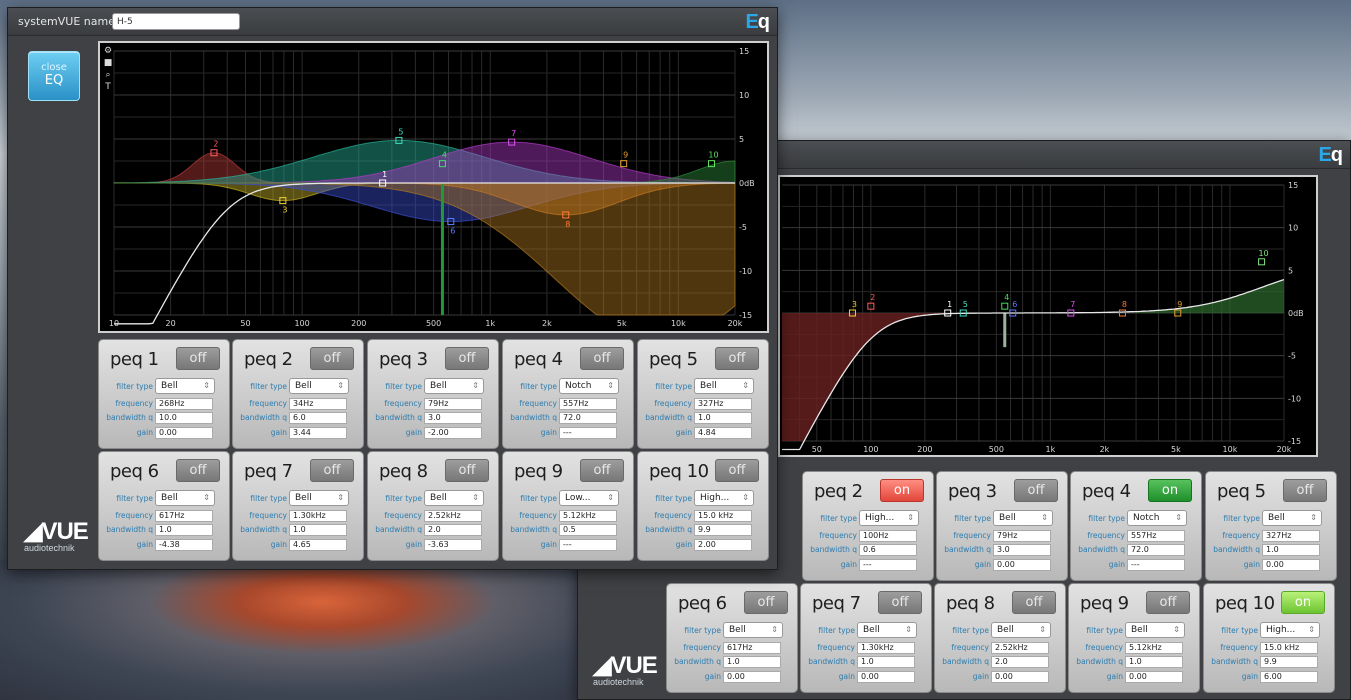 This screenshot has width=1351, height=700. Describe the element at coordinates (184, 418) in the screenshot. I see `bandwidth-field: 10.0` at that location.